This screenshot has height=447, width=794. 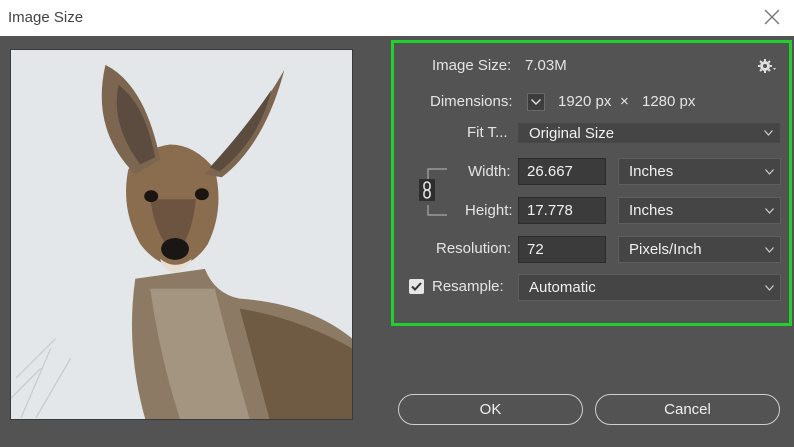 I want to click on width-unit-select: Inches, so click(x=699, y=171).